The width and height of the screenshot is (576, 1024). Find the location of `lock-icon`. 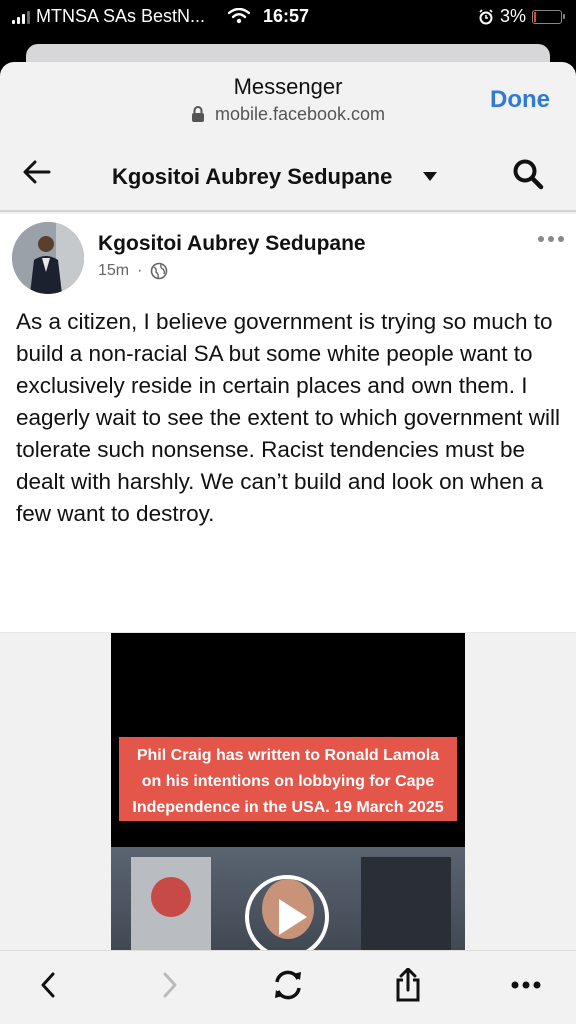

lock-icon is located at coordinates (197, 114).